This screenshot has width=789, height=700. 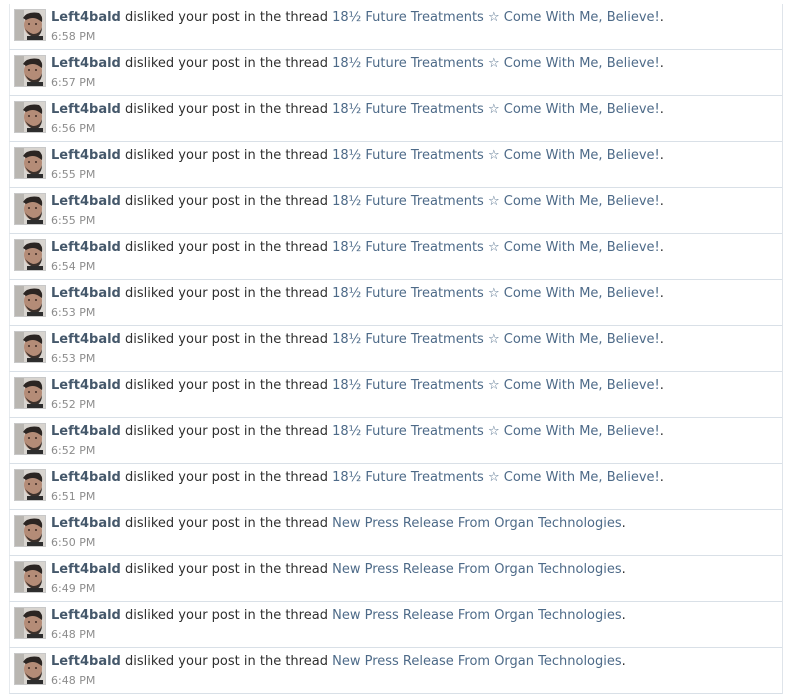 What do you see at coordinates (73, 174) in the screenshot?
I see `alert-timestamp: 6:55 PM` at bounding box center [73, 174].